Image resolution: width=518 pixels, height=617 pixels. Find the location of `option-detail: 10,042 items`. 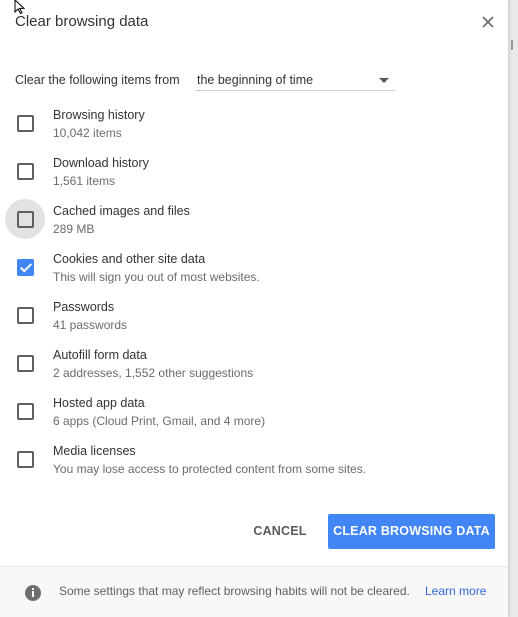

option-detail: 10,042 items is located at coordinates (87, 133).